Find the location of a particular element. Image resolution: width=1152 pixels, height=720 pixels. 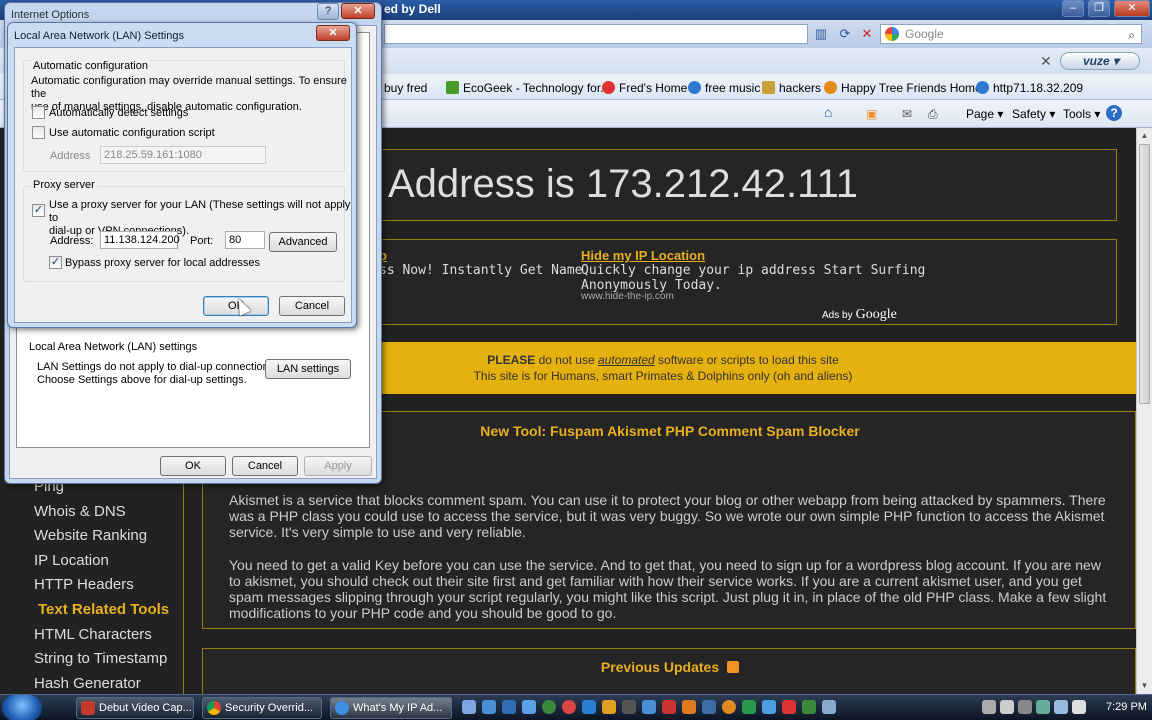

lan-cancel-button: Cancel is located at coordinates (312, 306).